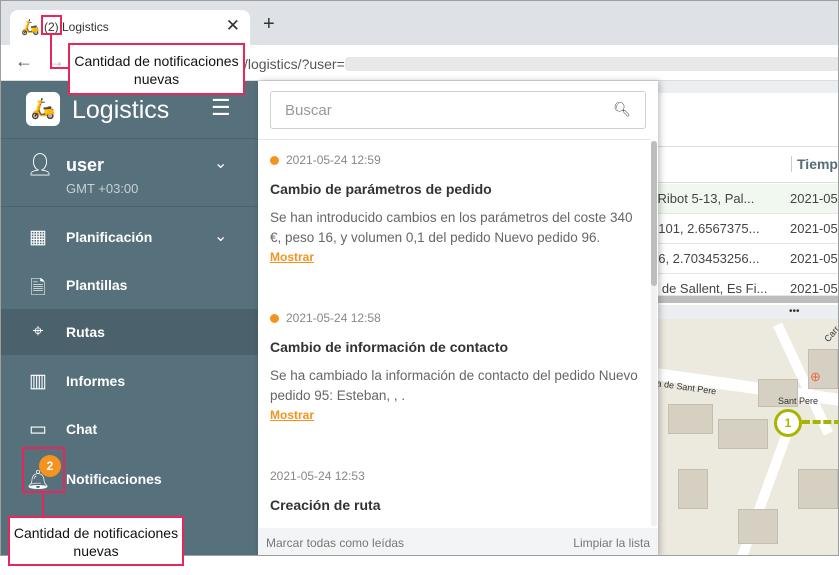  What do you see at coordinates (654, 333) in the screenshot?
I see `scrollbar` at bounding box center [654, 333].